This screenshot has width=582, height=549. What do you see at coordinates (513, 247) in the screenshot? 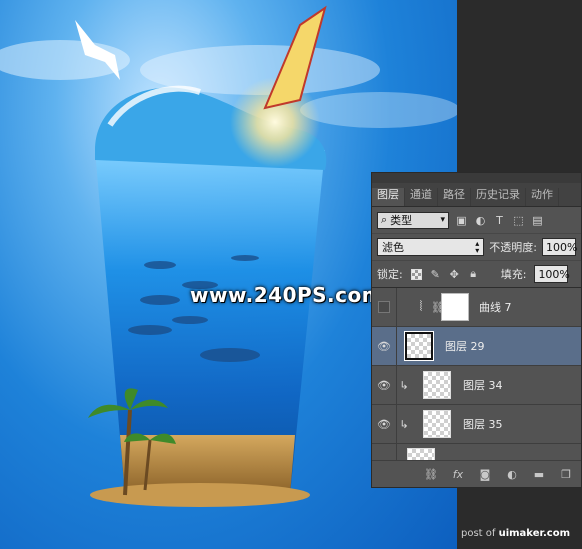
I see `opacity-label: 不透明度:` at bounding box center [513, 247].